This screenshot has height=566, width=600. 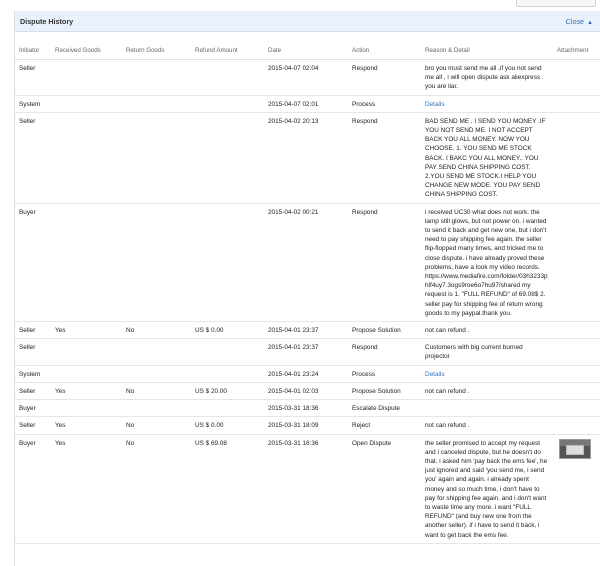 I want to click on col-date: Date, so click(x=306, y=51).